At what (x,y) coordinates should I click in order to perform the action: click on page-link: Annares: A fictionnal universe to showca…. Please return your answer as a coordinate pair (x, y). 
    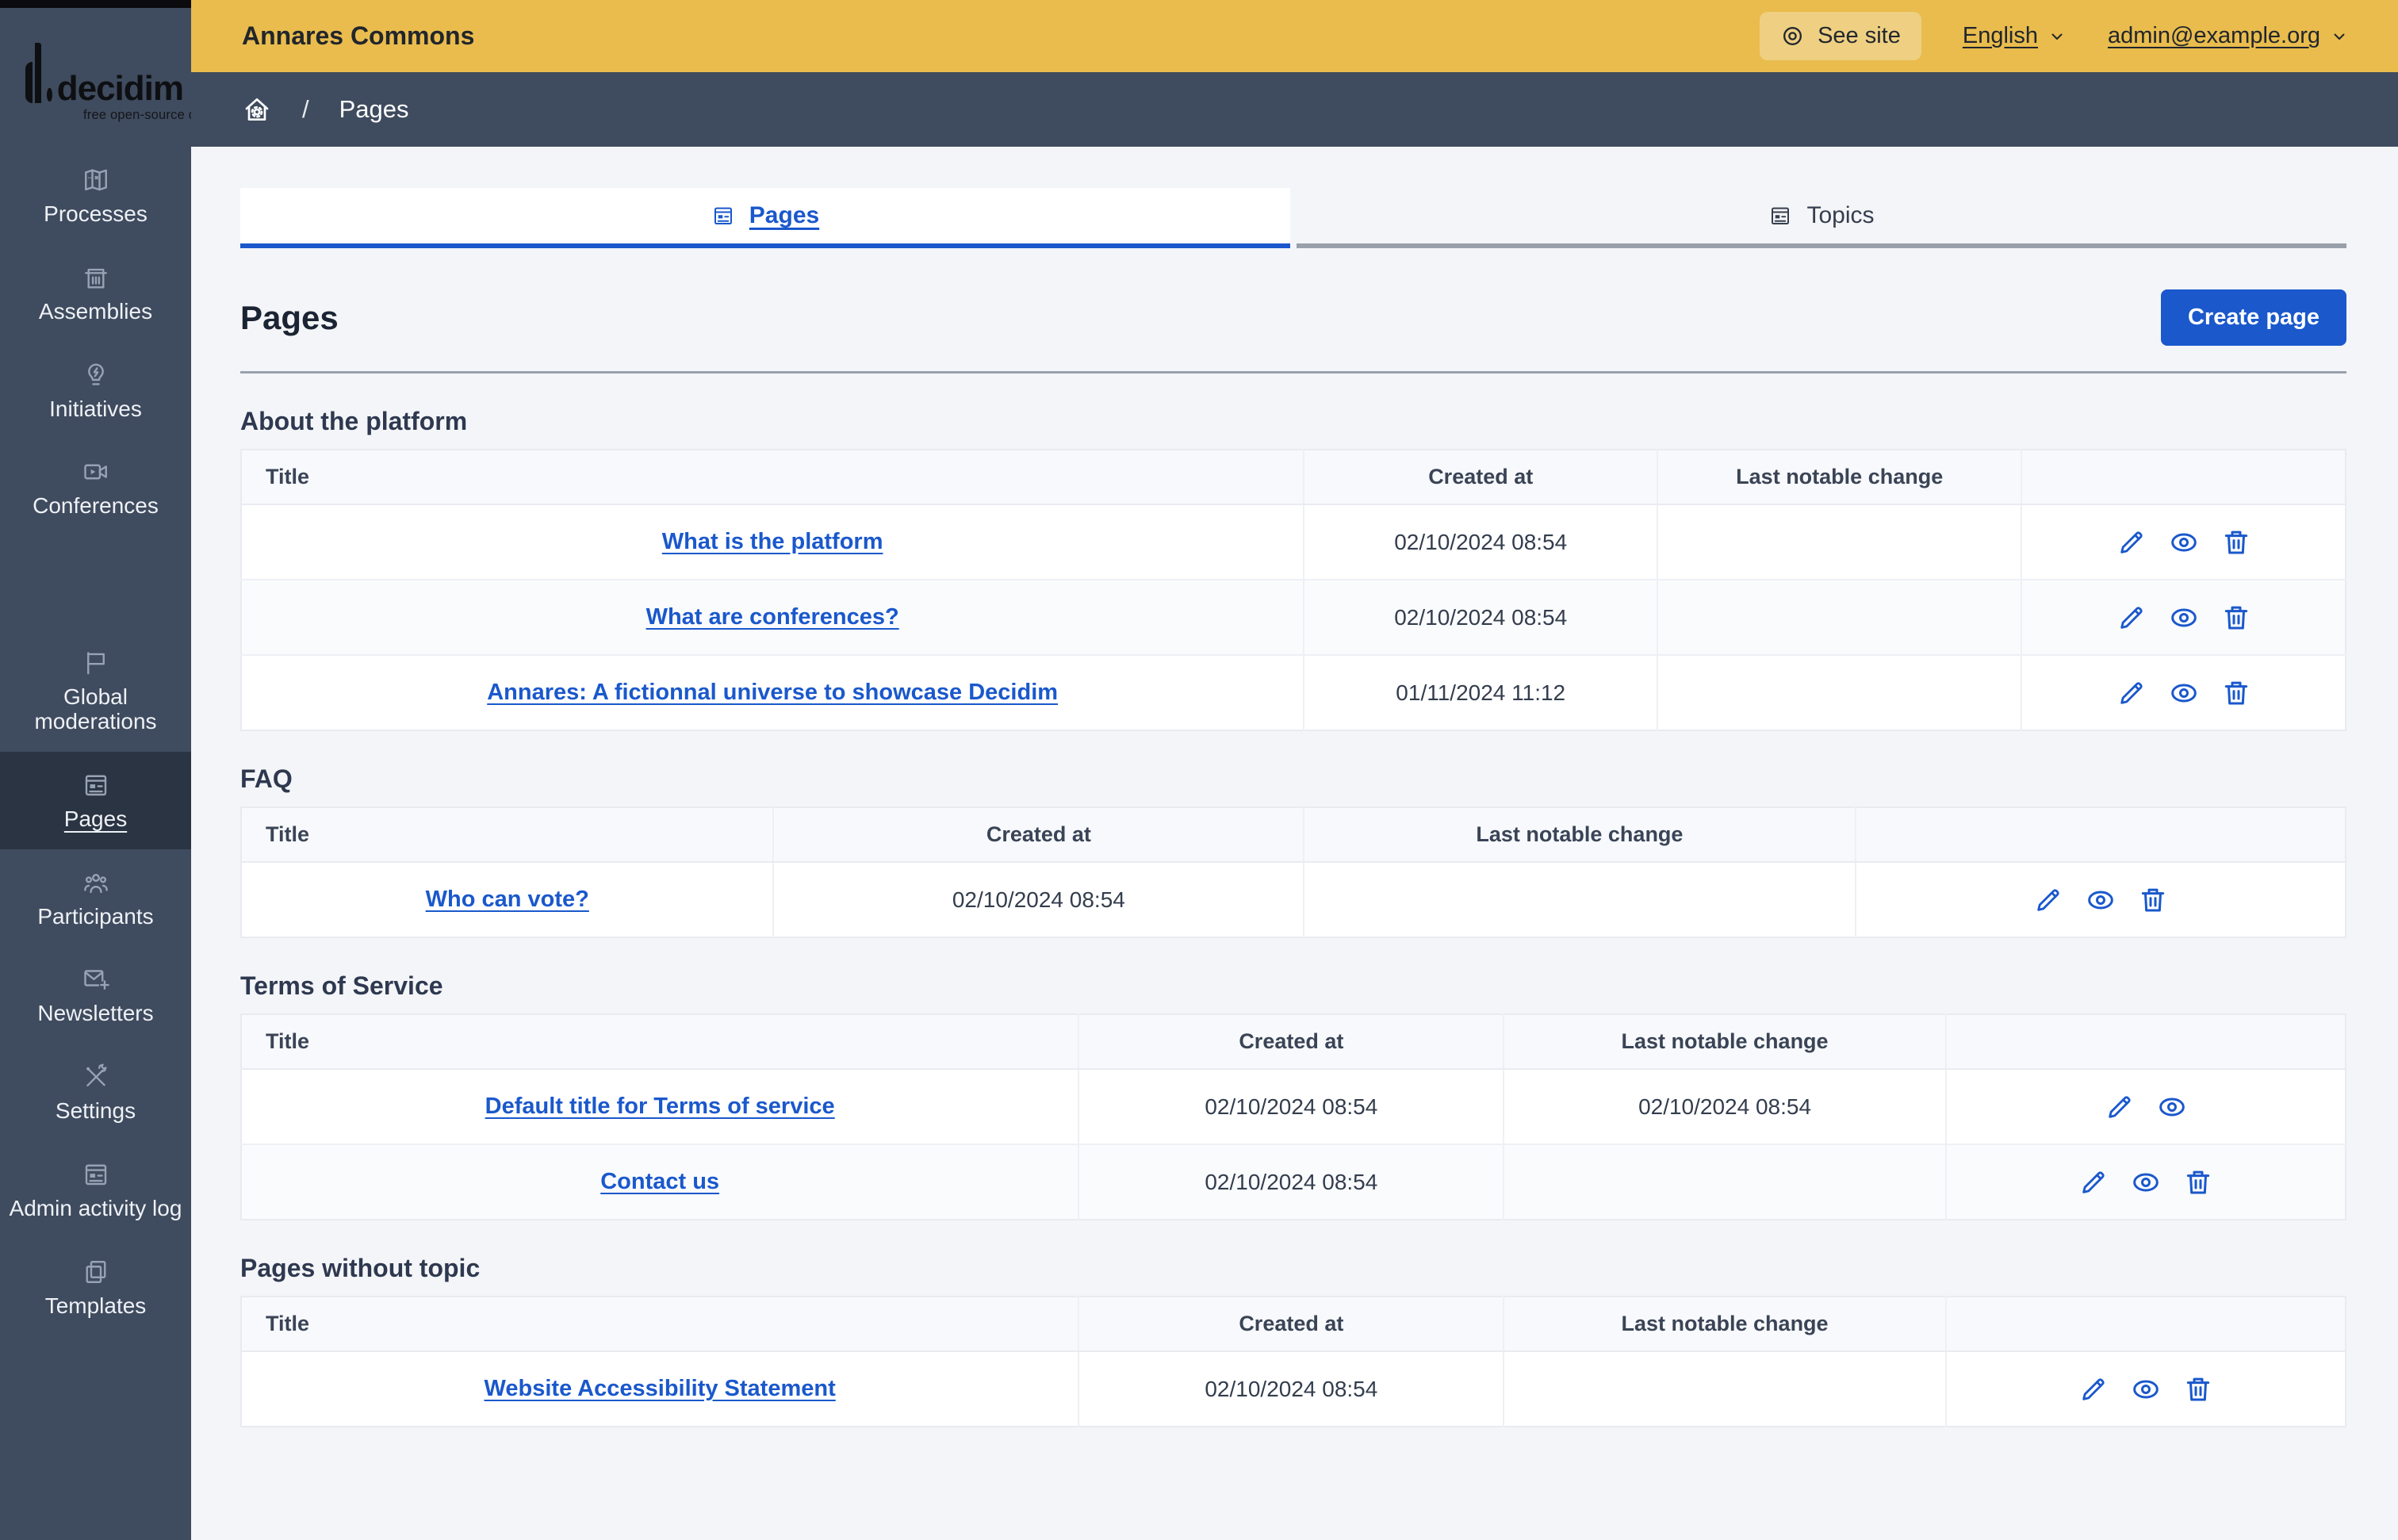
    Looking at the image, I should click on (773, 692).